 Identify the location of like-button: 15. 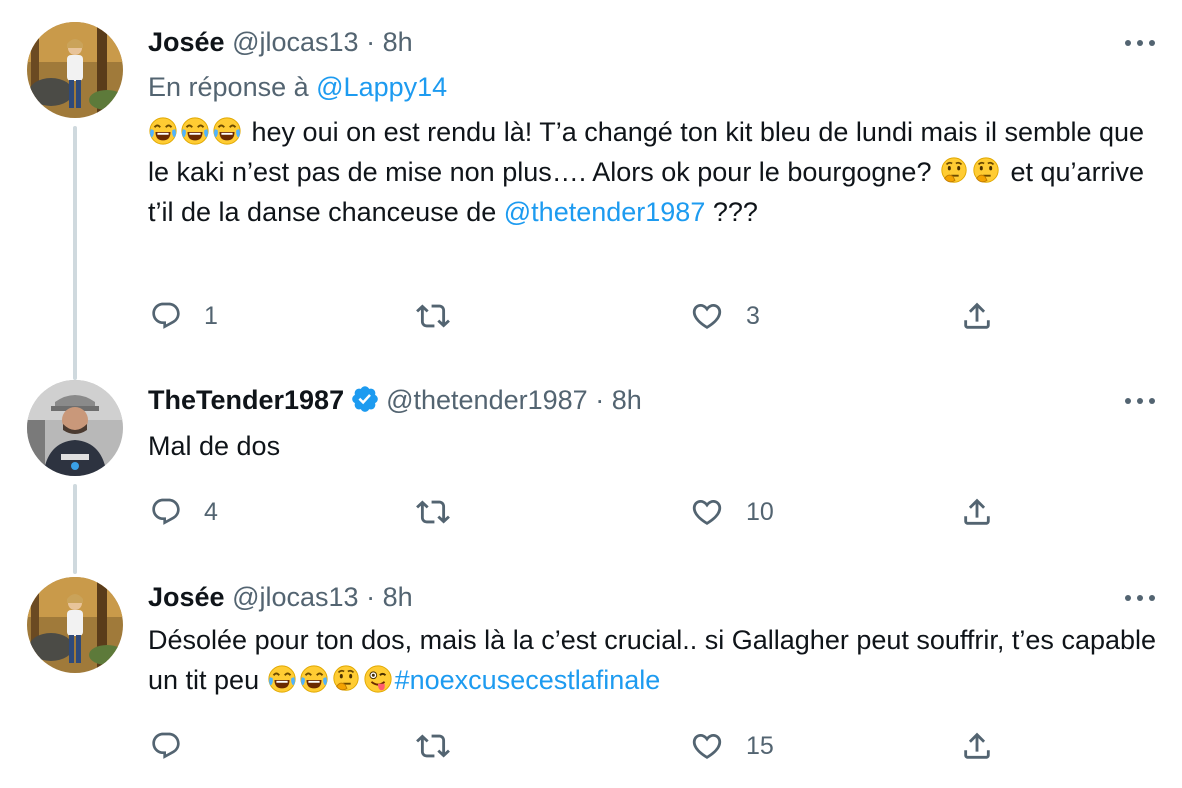
(732, 746).